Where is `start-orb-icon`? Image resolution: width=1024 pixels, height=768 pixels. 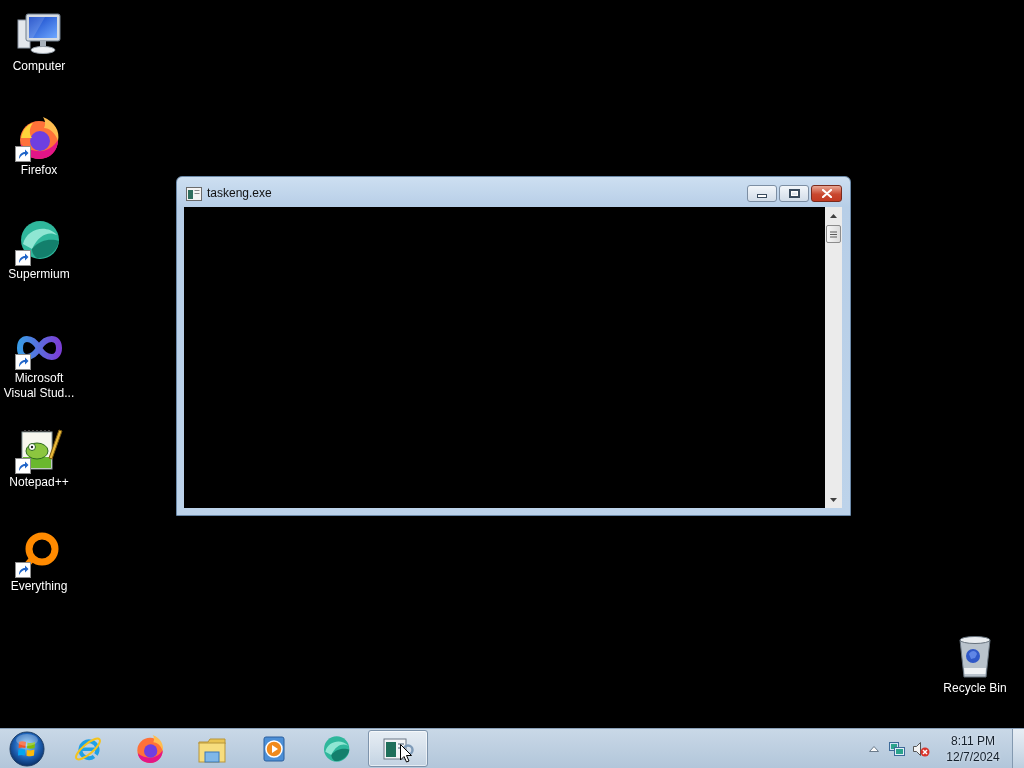
start-orb-icon is located at coordinates (27, 748).